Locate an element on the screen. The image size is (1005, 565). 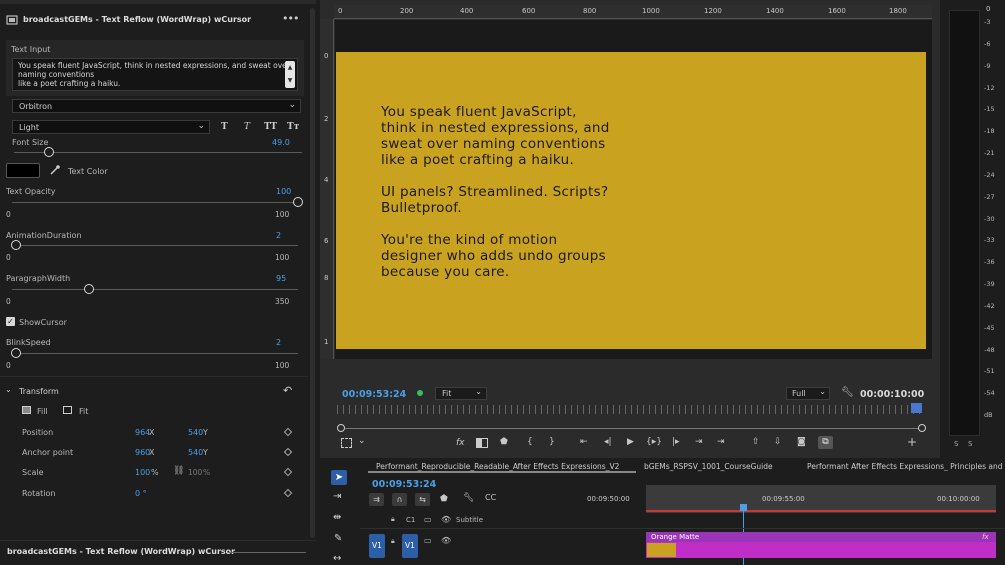
timeline-playhead-handle is located at coordinates (743, 507).